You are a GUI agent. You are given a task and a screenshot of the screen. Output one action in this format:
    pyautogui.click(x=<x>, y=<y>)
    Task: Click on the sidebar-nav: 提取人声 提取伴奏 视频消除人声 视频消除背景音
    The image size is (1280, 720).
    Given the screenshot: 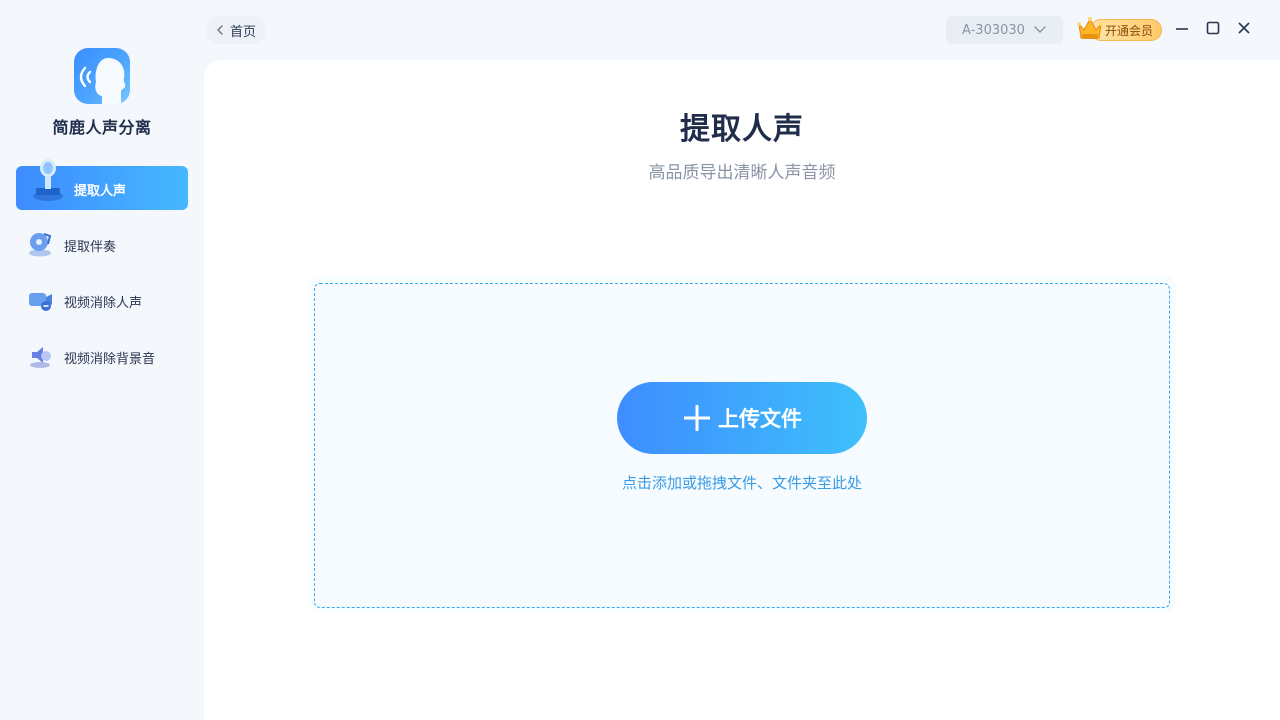 What is the action you would take?
    pyautogui.click(x=102, y=274)
    